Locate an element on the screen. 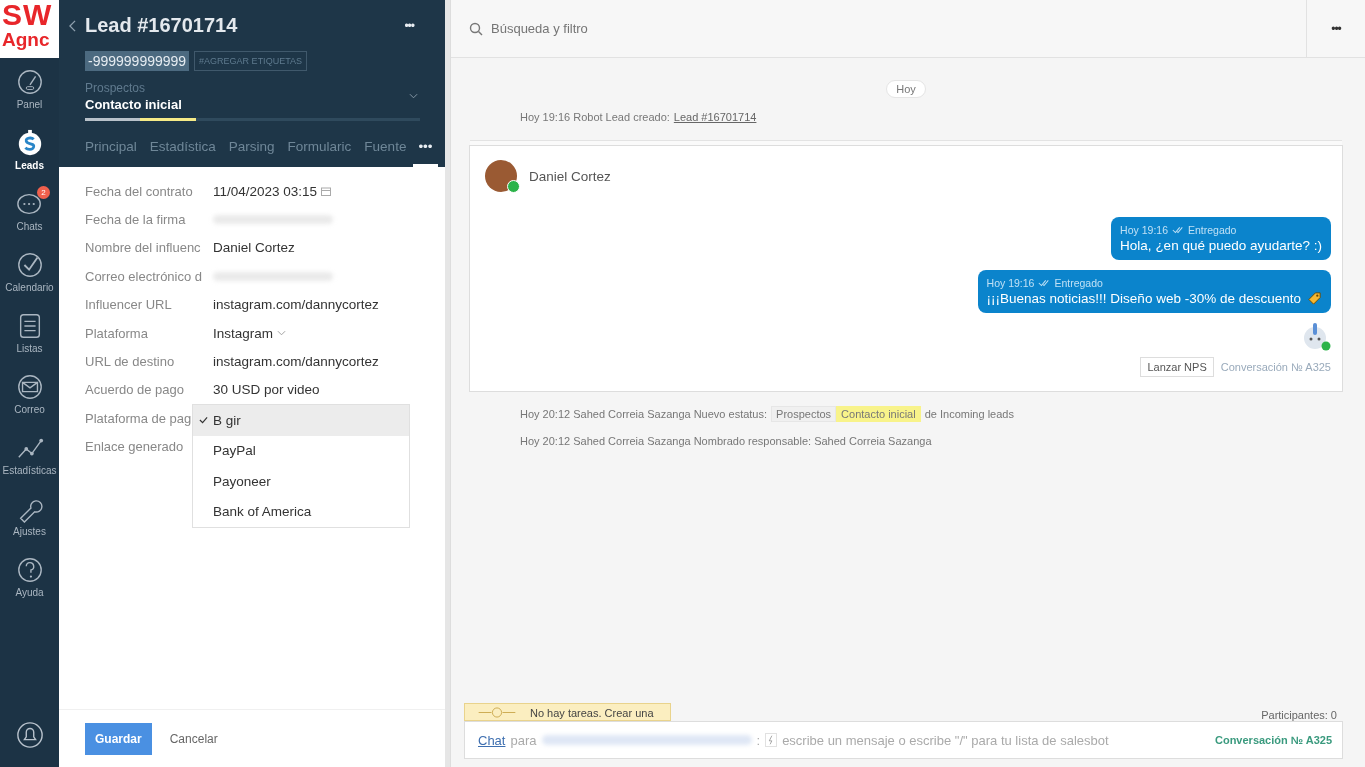 The width and height of the screenshot is (1365, 767). nav-item: Calendario is located at coordinates (29, 271).